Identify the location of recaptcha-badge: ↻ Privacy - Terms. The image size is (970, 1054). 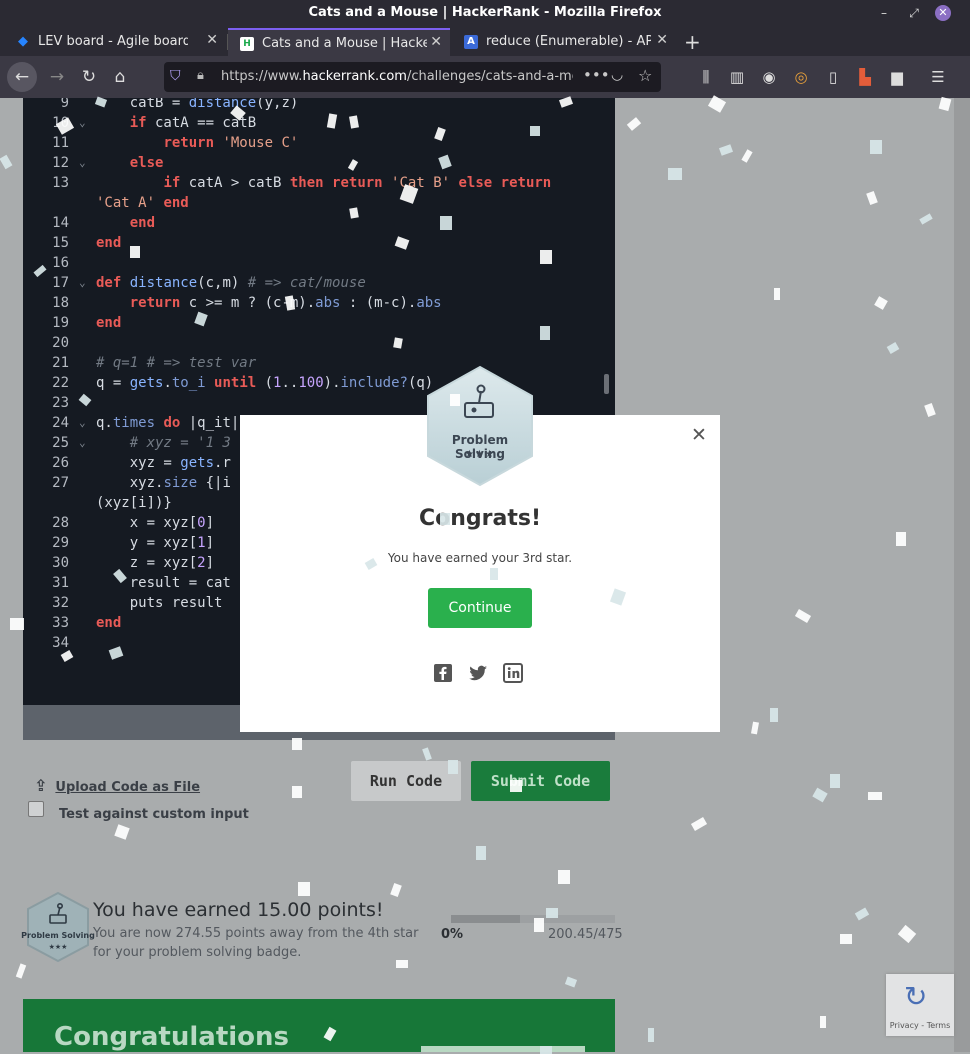
(920, 1005).